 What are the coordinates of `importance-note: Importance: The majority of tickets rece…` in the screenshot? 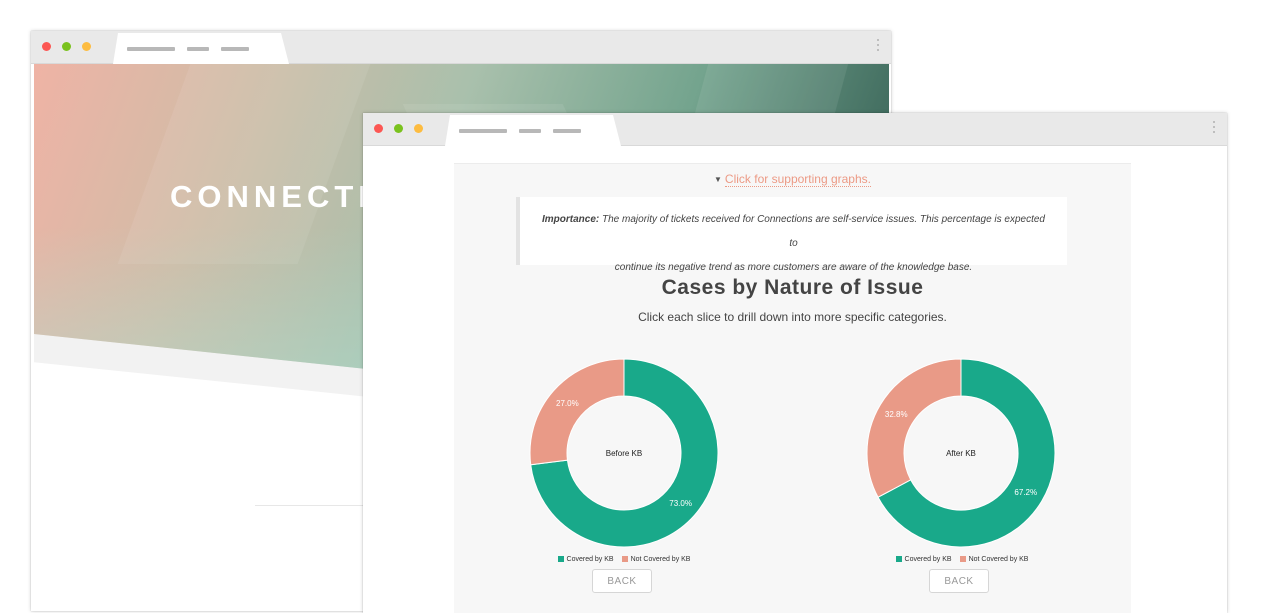 It's located at (791, 235).